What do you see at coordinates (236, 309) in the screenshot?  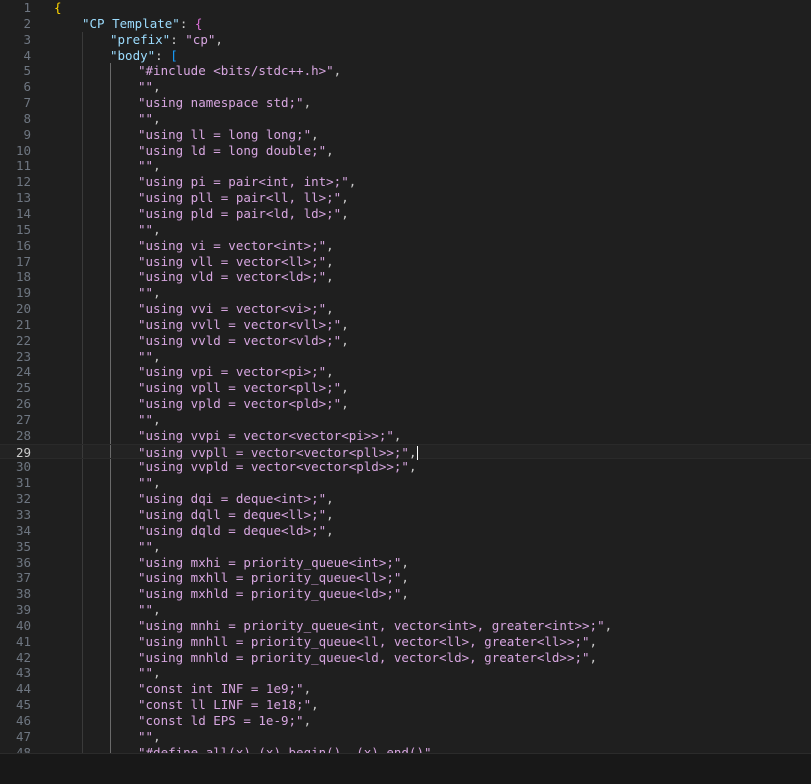 I see `code-text: "using vvi = vector<vi>;",` at bounding box center [236, 309].